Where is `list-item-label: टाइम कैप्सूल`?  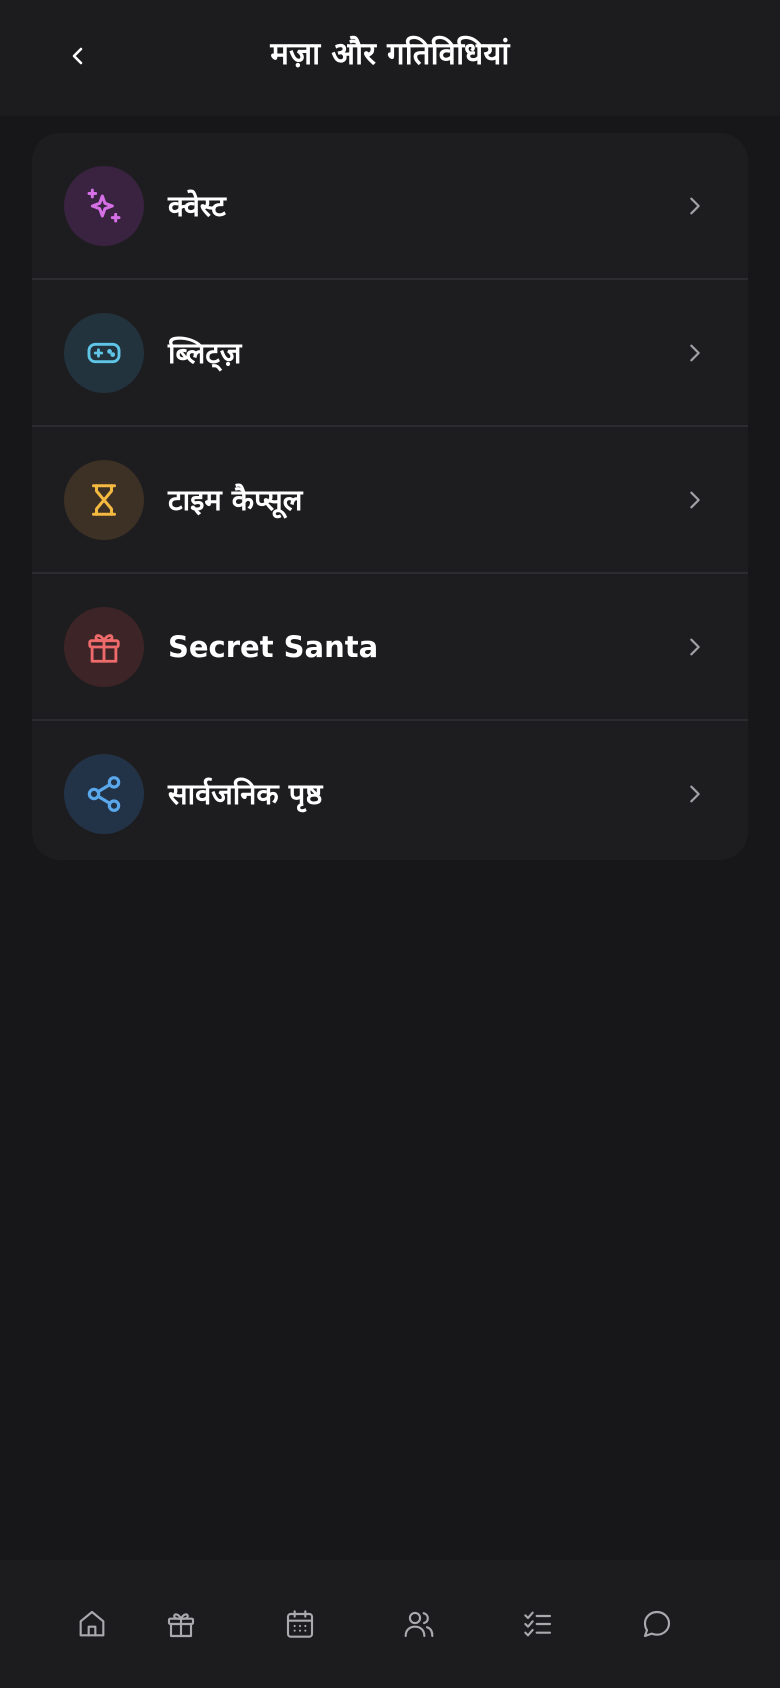 list-item-label: टाइम कैप्सूल is located at coordinates (235, 500).